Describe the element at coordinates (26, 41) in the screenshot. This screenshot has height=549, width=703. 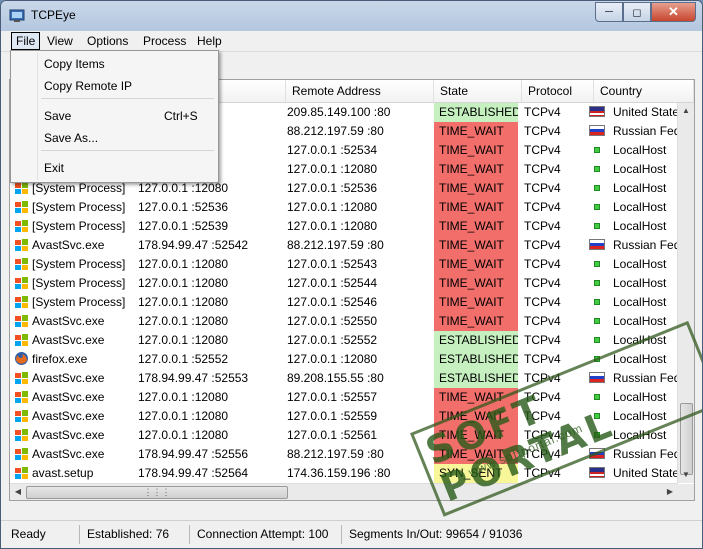
I see `menu-file: File` at that location.